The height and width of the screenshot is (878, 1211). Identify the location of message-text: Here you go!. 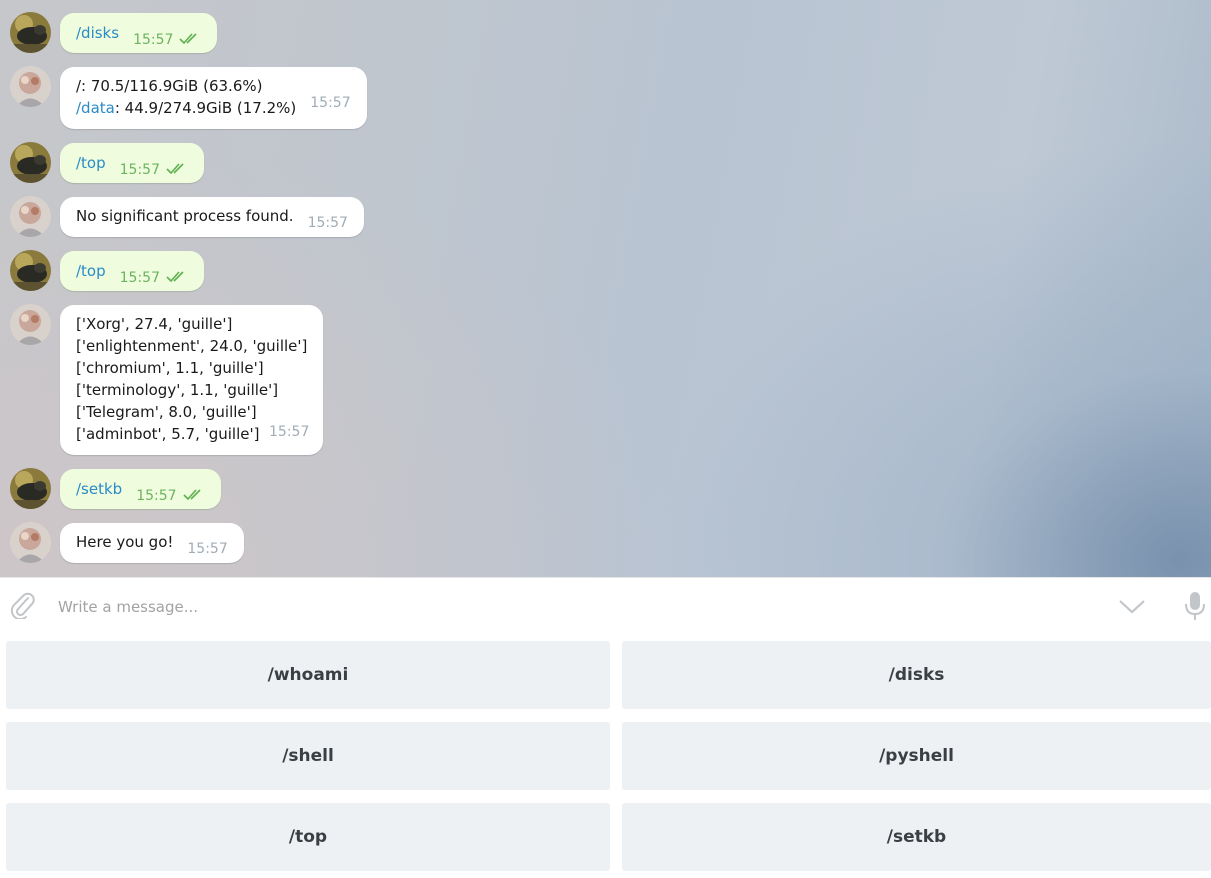
(125, 542).